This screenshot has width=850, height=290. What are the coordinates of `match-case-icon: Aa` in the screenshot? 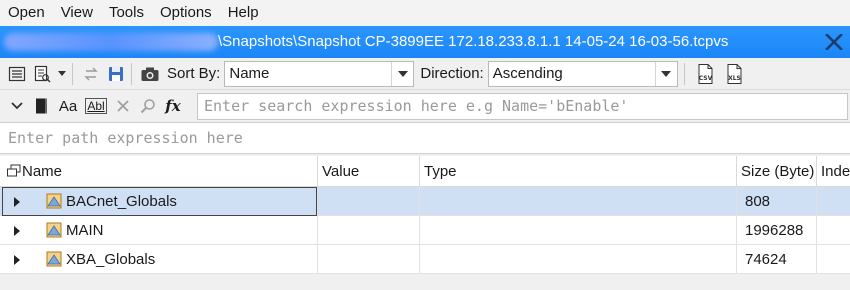 It's located at (68, 106).